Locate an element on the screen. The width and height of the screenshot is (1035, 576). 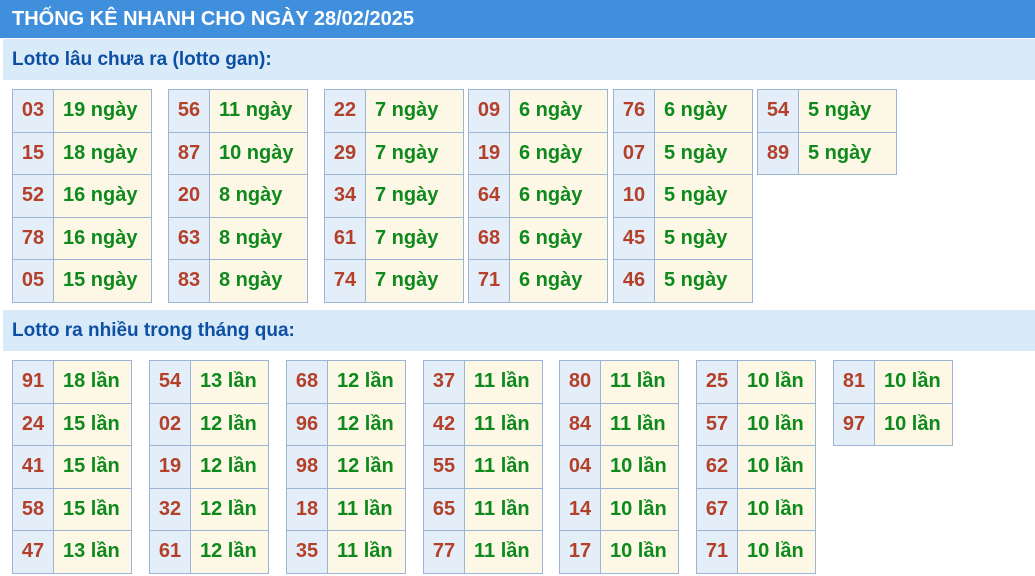
lotto-count: 7 ngày is located at coordinates (414, 281).